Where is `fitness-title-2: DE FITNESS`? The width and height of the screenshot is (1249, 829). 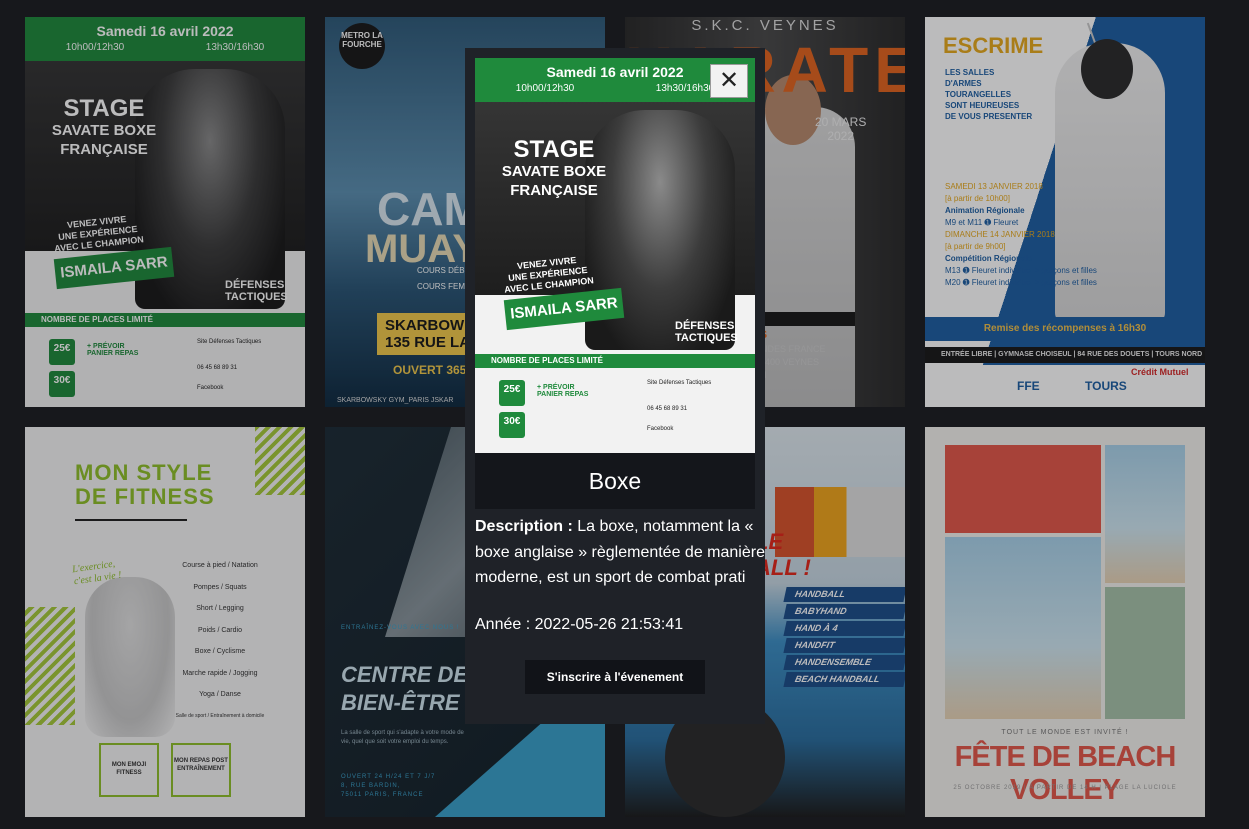
fitness-title-2: DE FITNESS is located at coordinates (145, 496).